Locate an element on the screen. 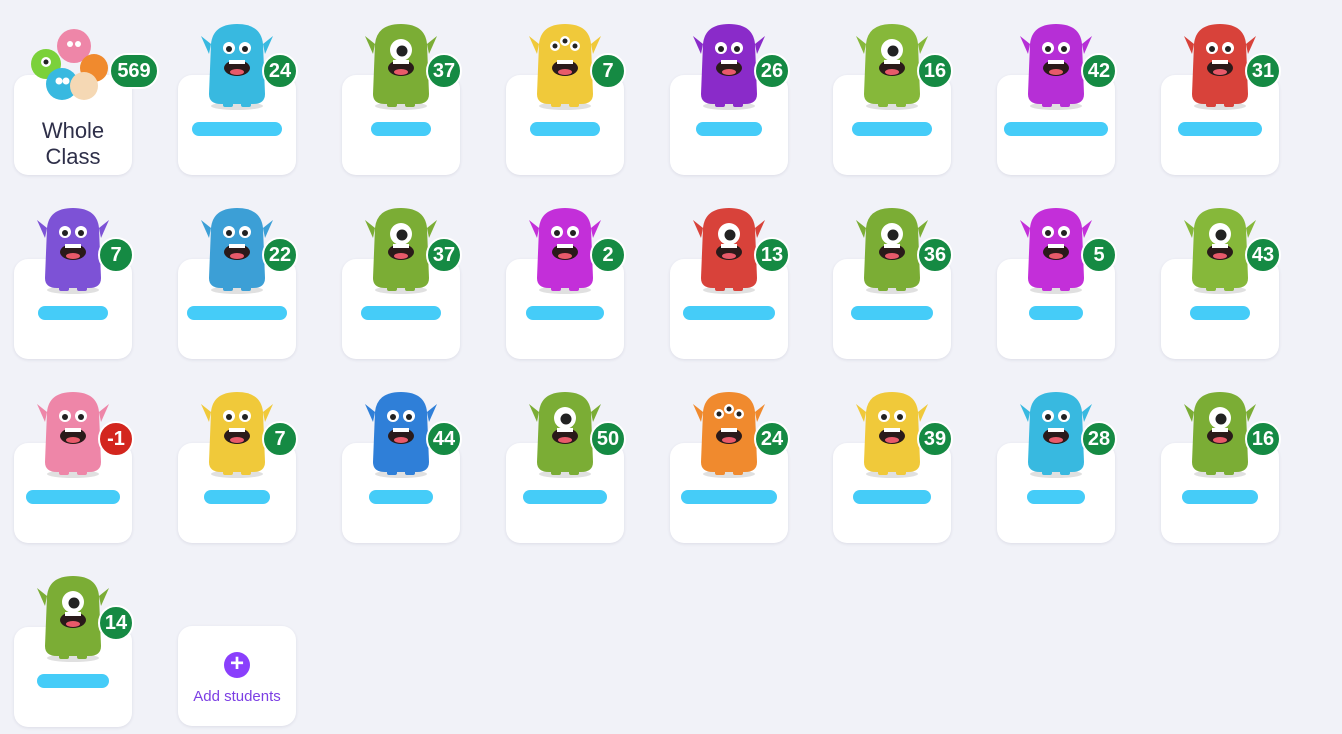  student-points-badge: 2 is located at coordinates (608, 255).